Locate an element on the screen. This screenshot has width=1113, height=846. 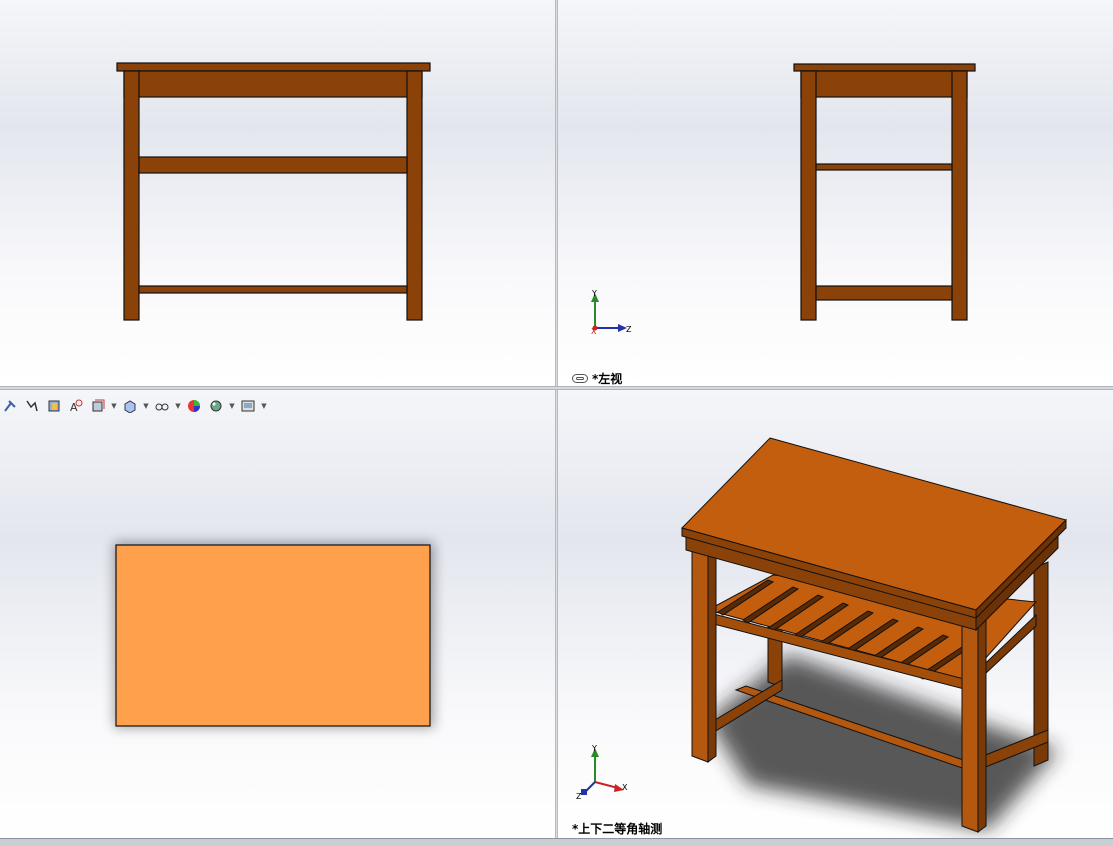
shelf-rail-front is located at coordinates (273, 165).